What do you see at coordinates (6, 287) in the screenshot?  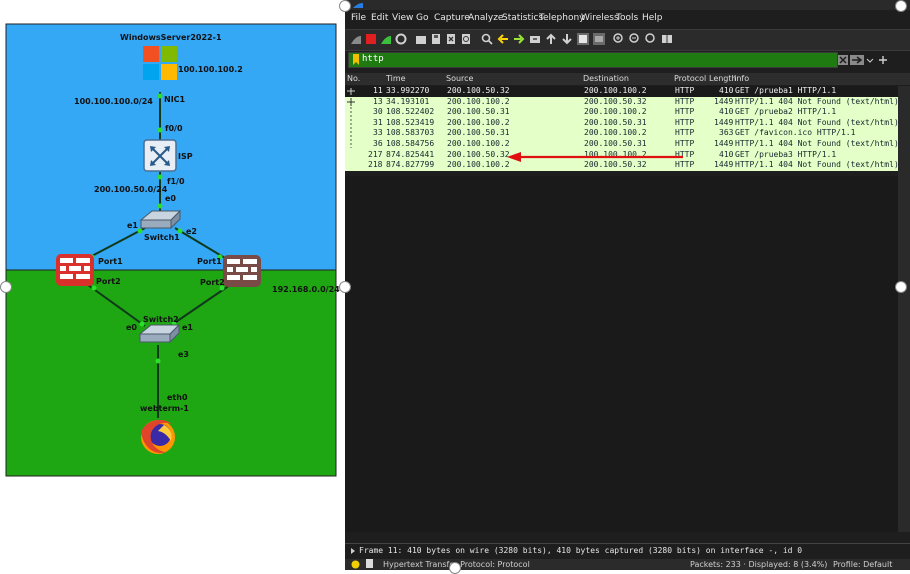 I see `resize-handle-left` at bounding box center [6, 287].